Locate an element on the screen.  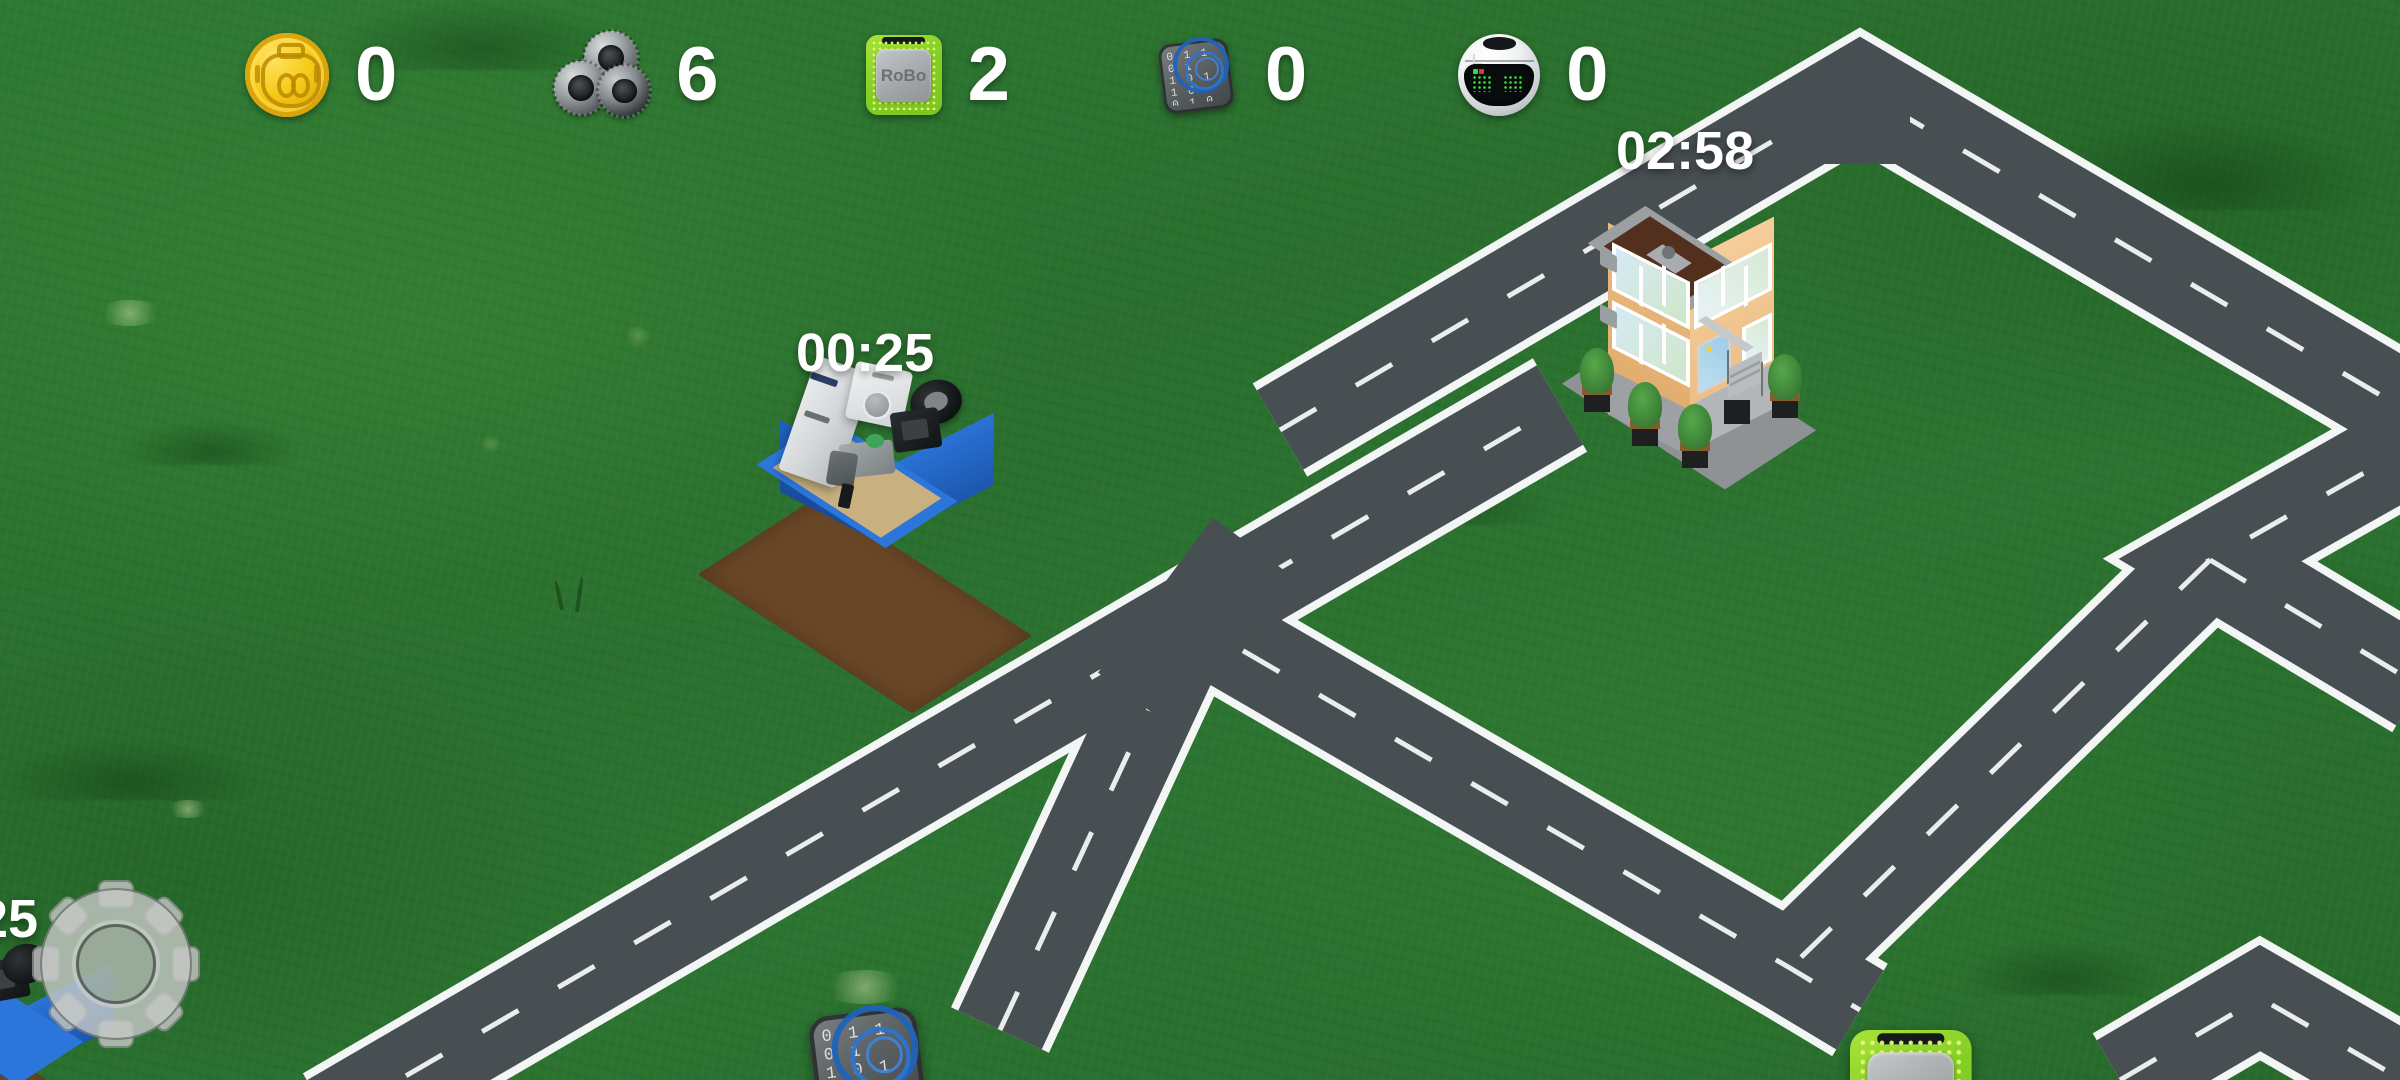
scrapyard-object: 00:25 is located at coordinates (908, 518).